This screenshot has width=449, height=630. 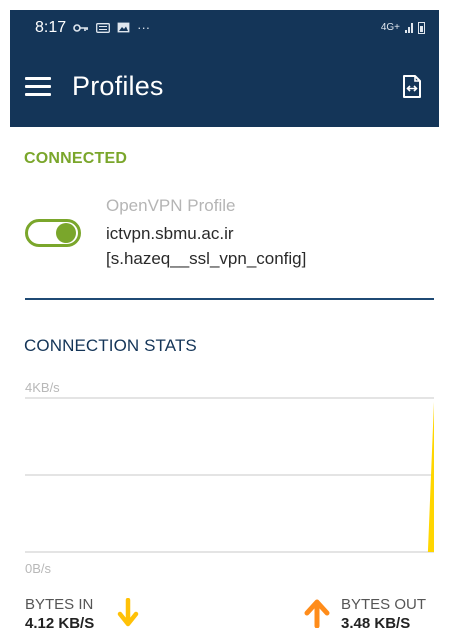 What do you see at coordinates (59, 604) in the screenshot?
I see `bytes-in-label: BYTES IN` at bounding box center [59, 604].